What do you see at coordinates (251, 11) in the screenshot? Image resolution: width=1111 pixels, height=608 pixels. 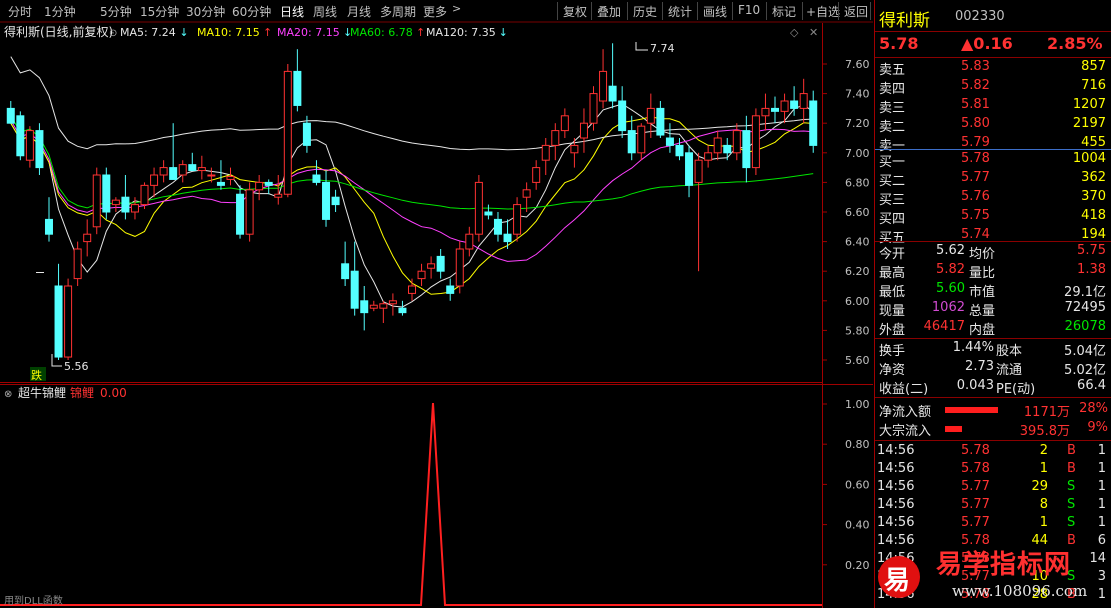 I see `period-tab: 60分钟` at bounding box center [251, 11].